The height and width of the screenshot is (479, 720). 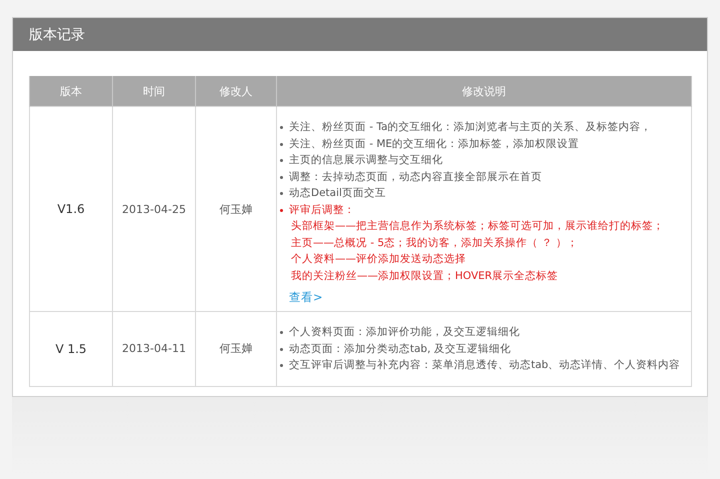 I want to click on column-header: 时间, so click(x=154, y=91).